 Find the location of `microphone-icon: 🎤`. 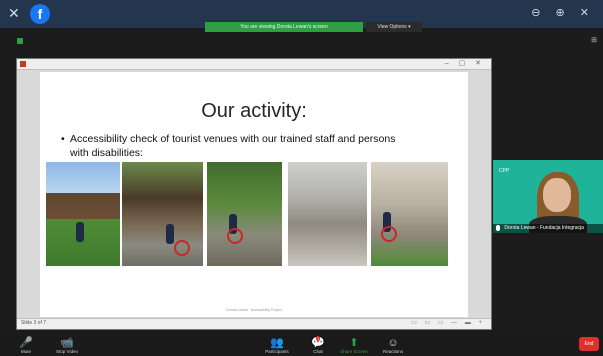

microphone-icon: 🎤 is located at coordinates (26, 343).